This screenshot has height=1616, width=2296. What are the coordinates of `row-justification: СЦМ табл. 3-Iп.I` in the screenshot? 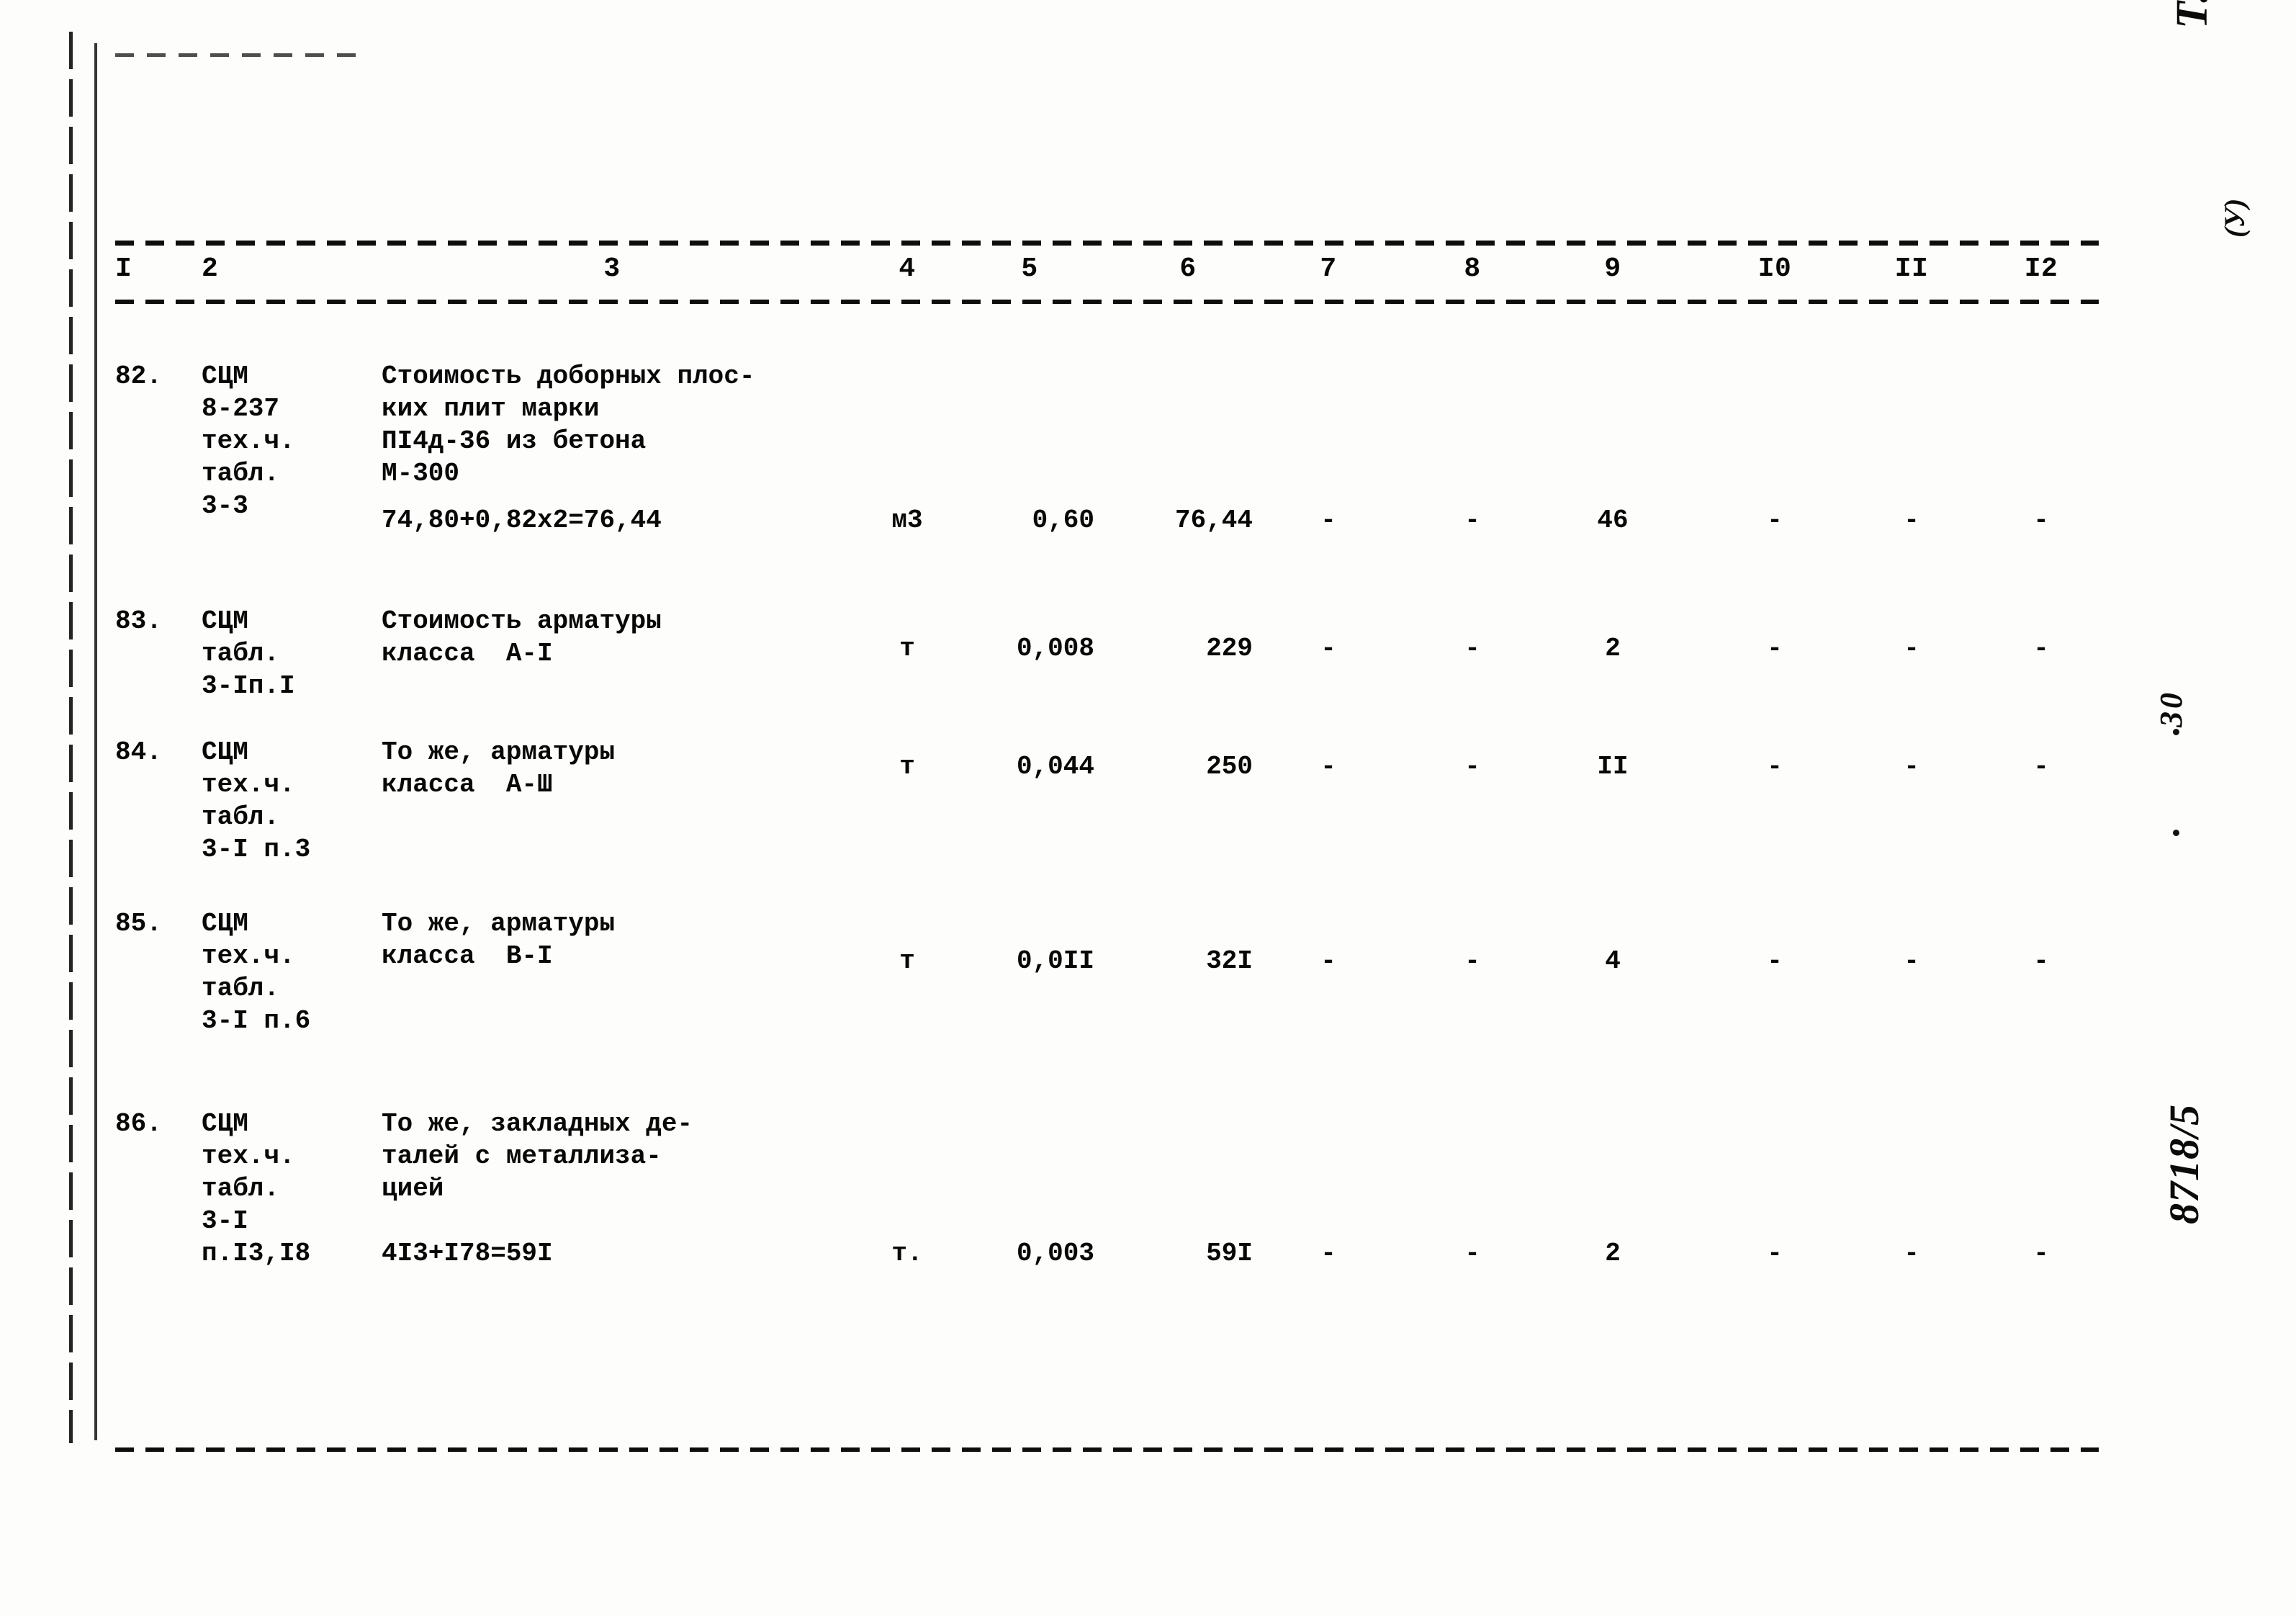 It's located at (285, 653).